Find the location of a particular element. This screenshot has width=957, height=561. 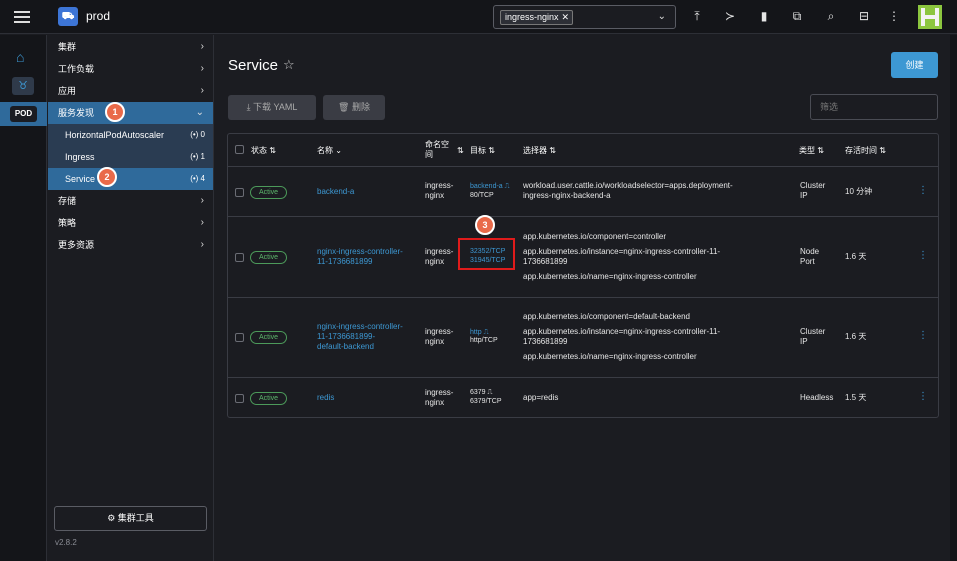

header-target: 目标 ⇅ is located at coordinates (482, 151).